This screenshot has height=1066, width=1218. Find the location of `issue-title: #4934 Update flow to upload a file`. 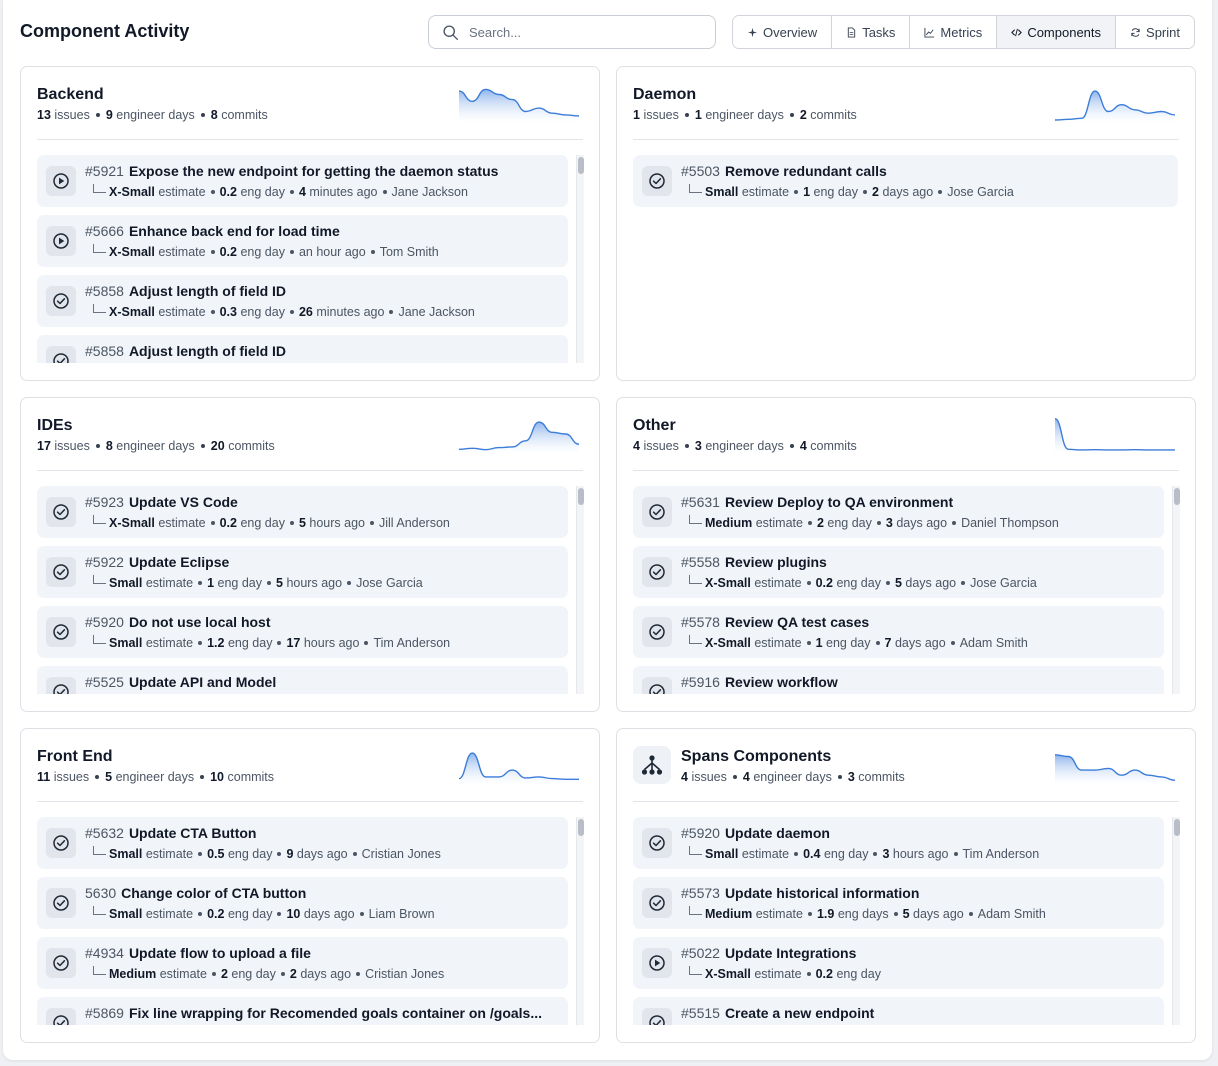

issue-title: #4934 Update flow to upload a file is located at coordinates (198, 953).